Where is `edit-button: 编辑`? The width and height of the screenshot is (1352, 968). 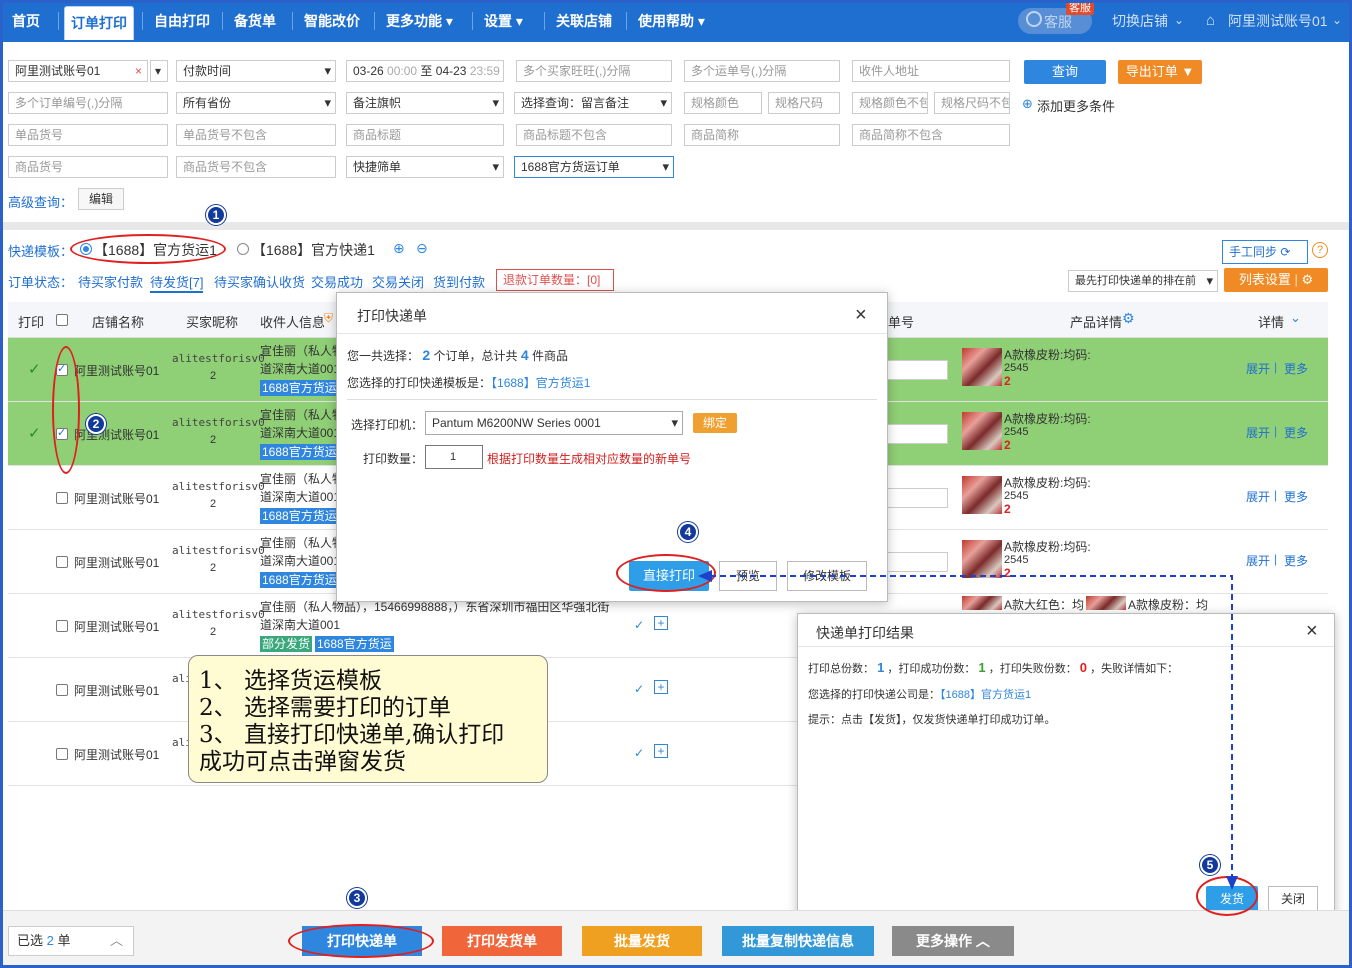 edit-button: 编辑 is located at coordinates (101, 199).